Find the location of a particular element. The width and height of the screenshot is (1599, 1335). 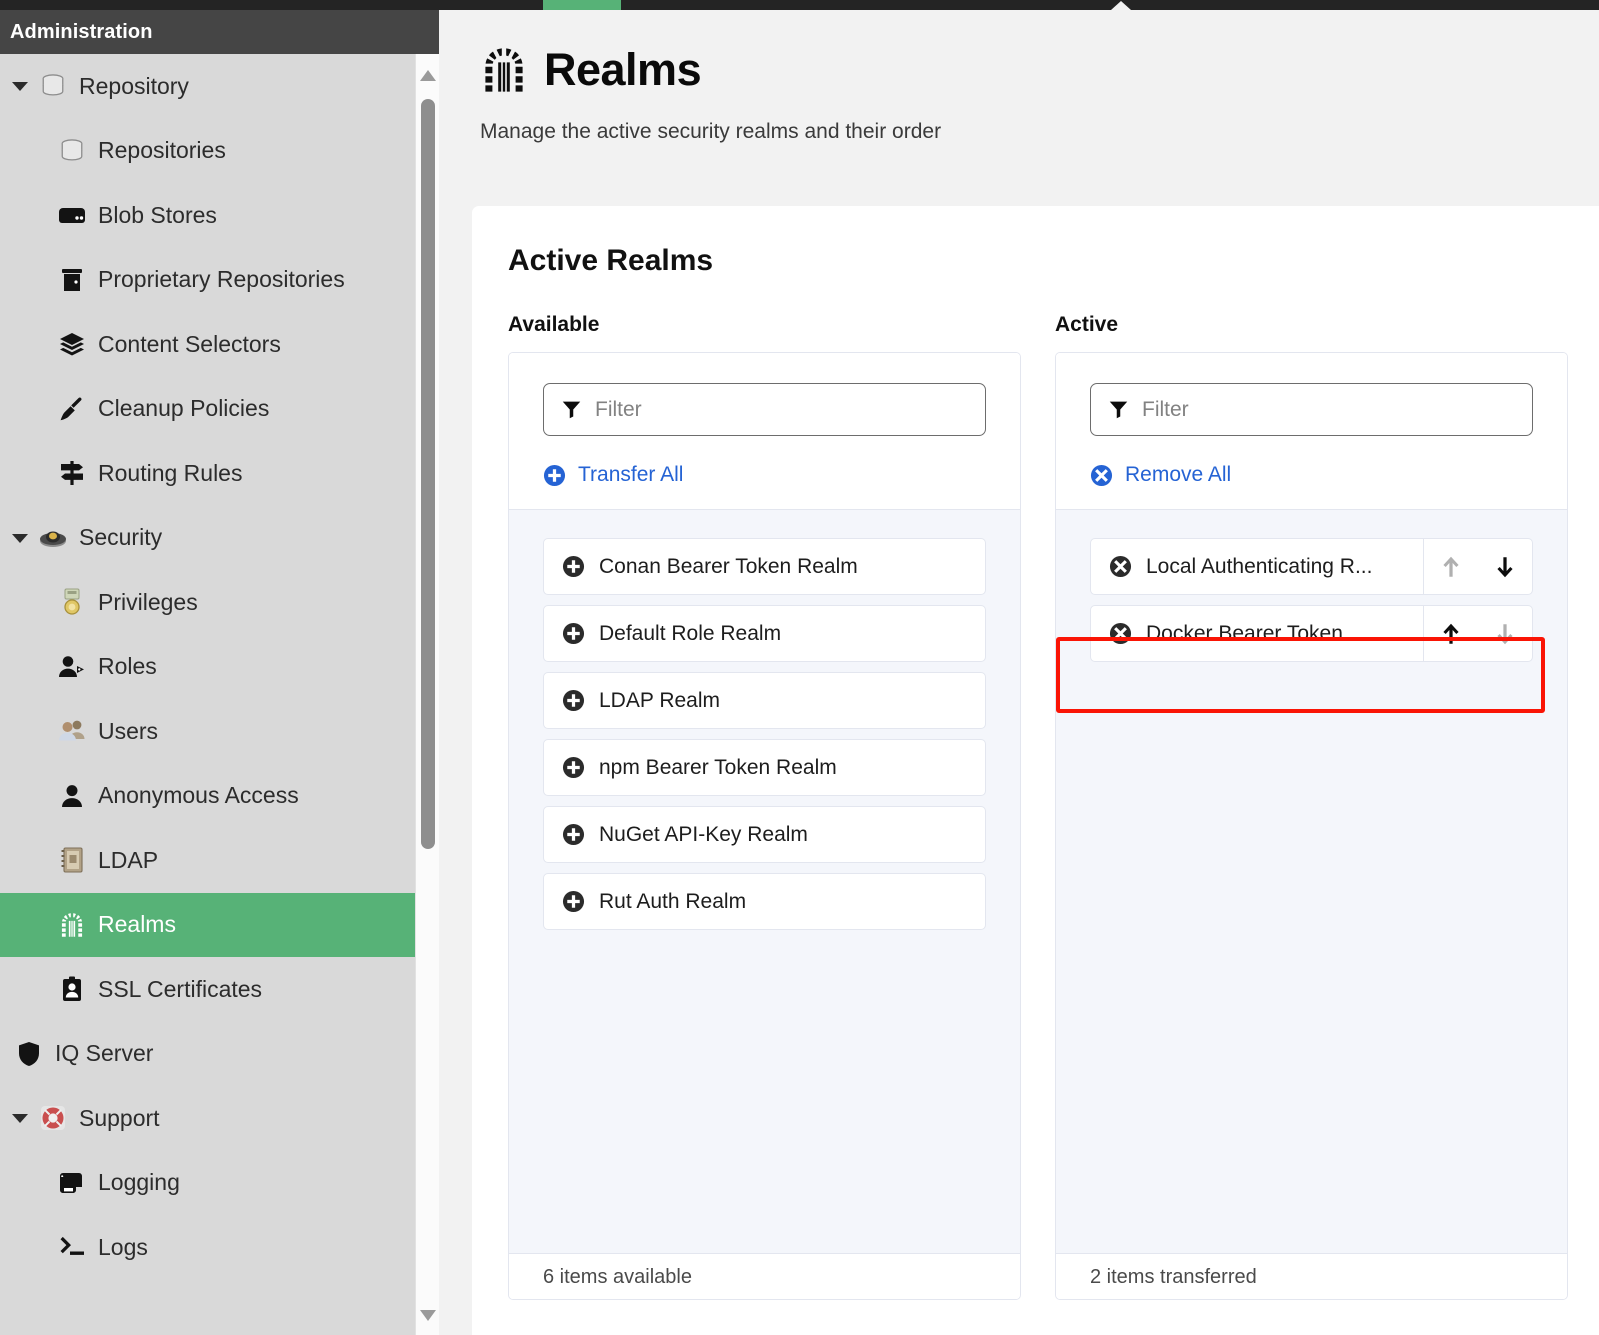

available-realm-main: Default Role Realm is located at coordinates (764, 633).